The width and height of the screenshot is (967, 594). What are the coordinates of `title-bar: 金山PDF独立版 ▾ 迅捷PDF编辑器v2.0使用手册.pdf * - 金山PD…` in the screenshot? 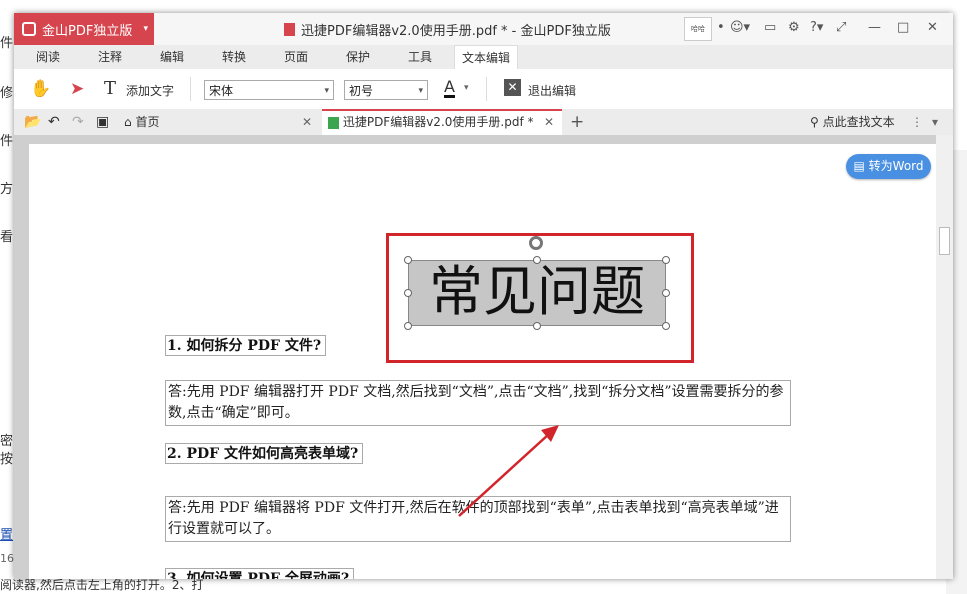 It's located at (483, 29).